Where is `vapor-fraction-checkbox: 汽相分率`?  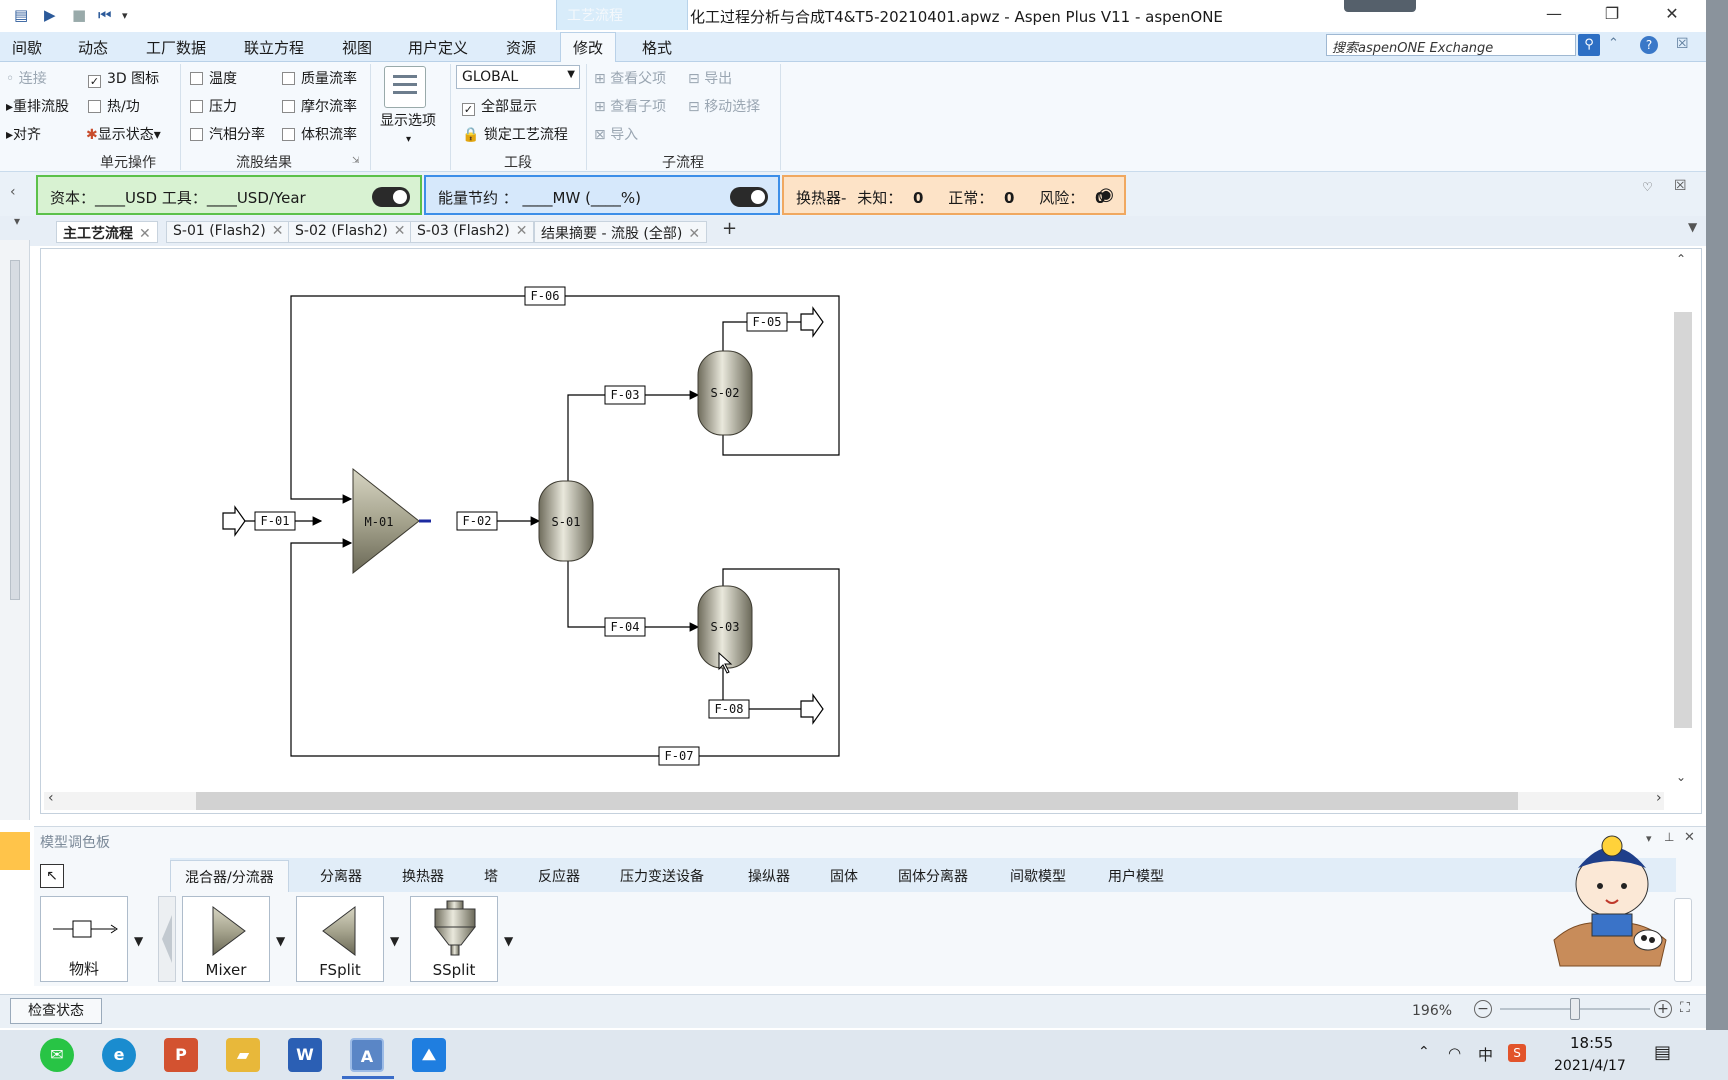
vapor-fraction-checkbox: 汽相分率 is located at coordinates (227, 134).